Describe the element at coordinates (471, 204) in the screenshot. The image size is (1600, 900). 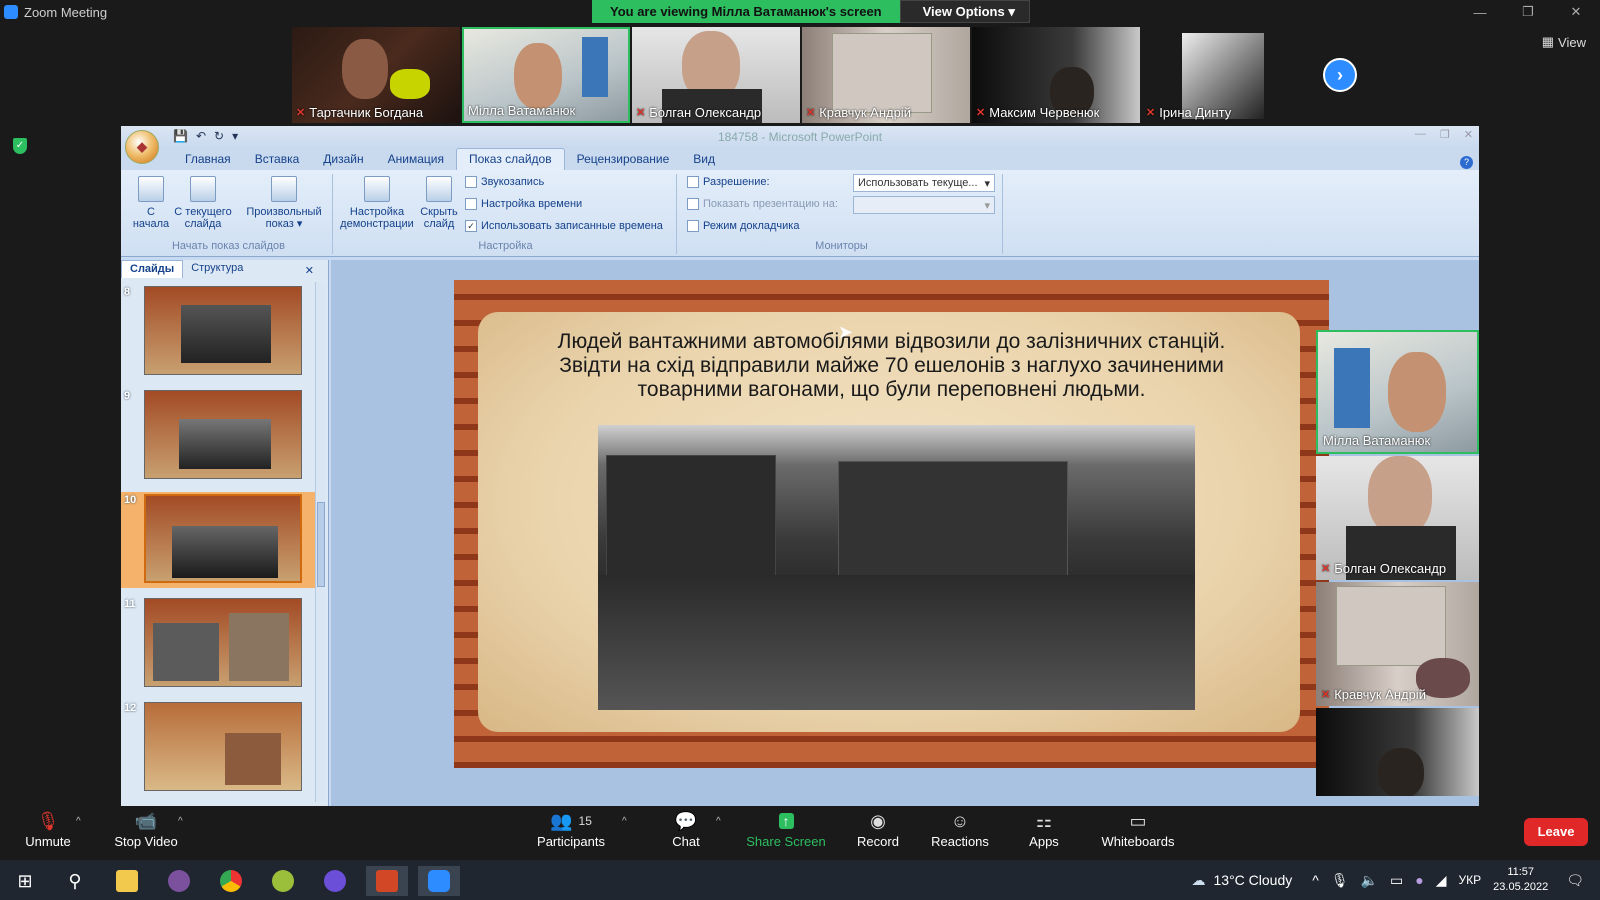
I see `clock-icon` at that location.